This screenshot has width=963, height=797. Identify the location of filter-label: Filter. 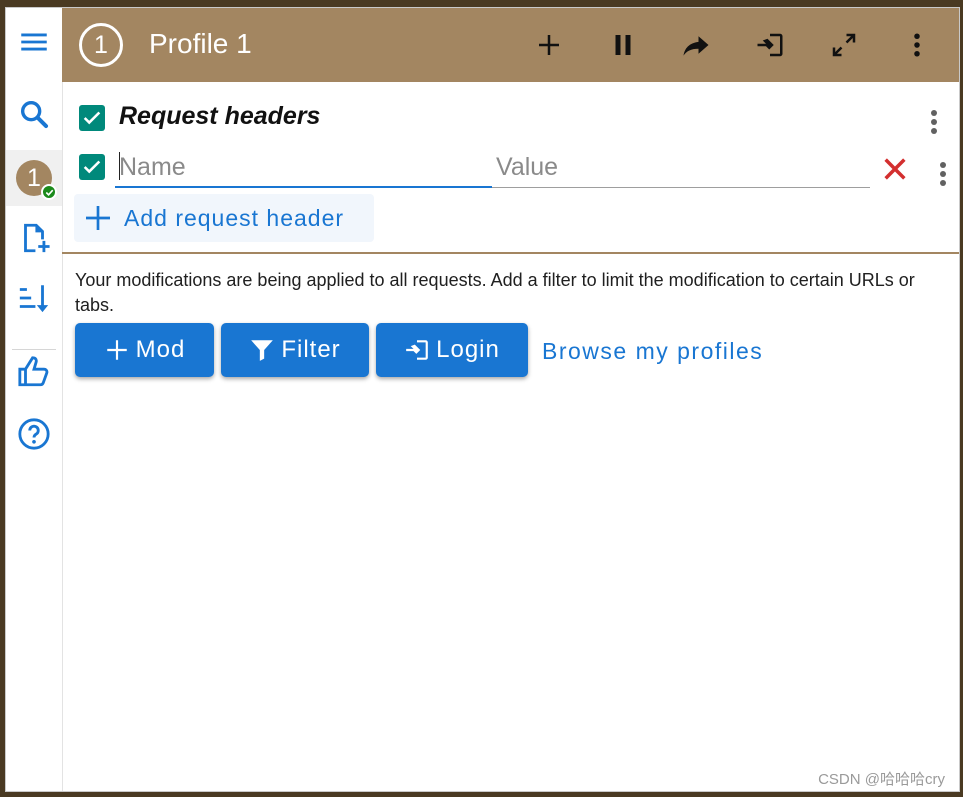
(311, 349).